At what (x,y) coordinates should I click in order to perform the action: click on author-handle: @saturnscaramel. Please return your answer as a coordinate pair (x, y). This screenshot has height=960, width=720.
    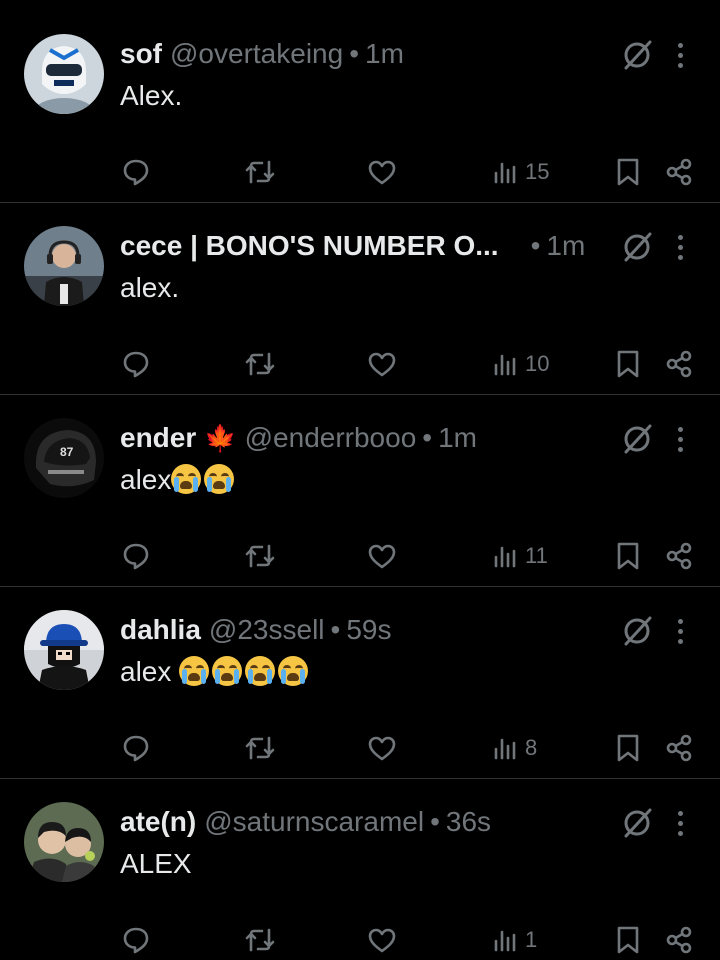
    Looking at the image, I should click on (314, 822).